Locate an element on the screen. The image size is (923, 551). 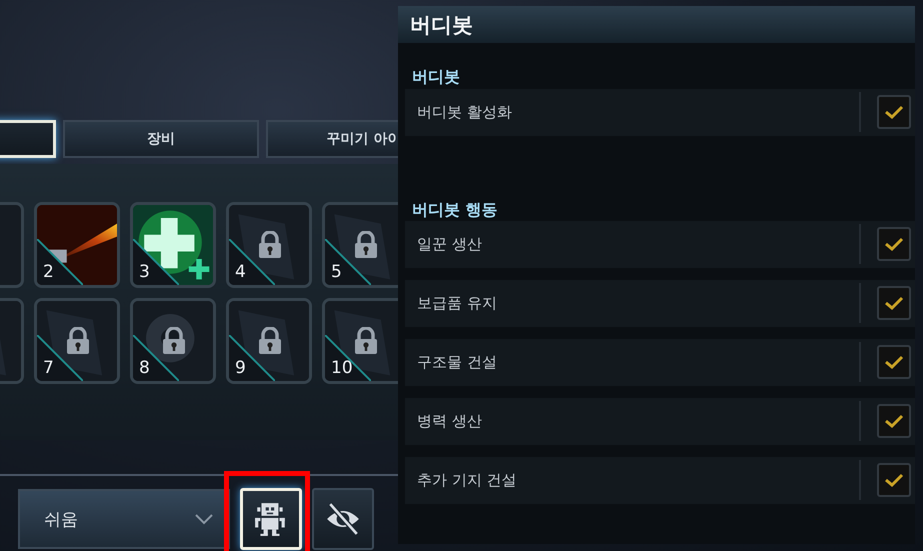
tab: 장비 is located at coordinates (161, 139).